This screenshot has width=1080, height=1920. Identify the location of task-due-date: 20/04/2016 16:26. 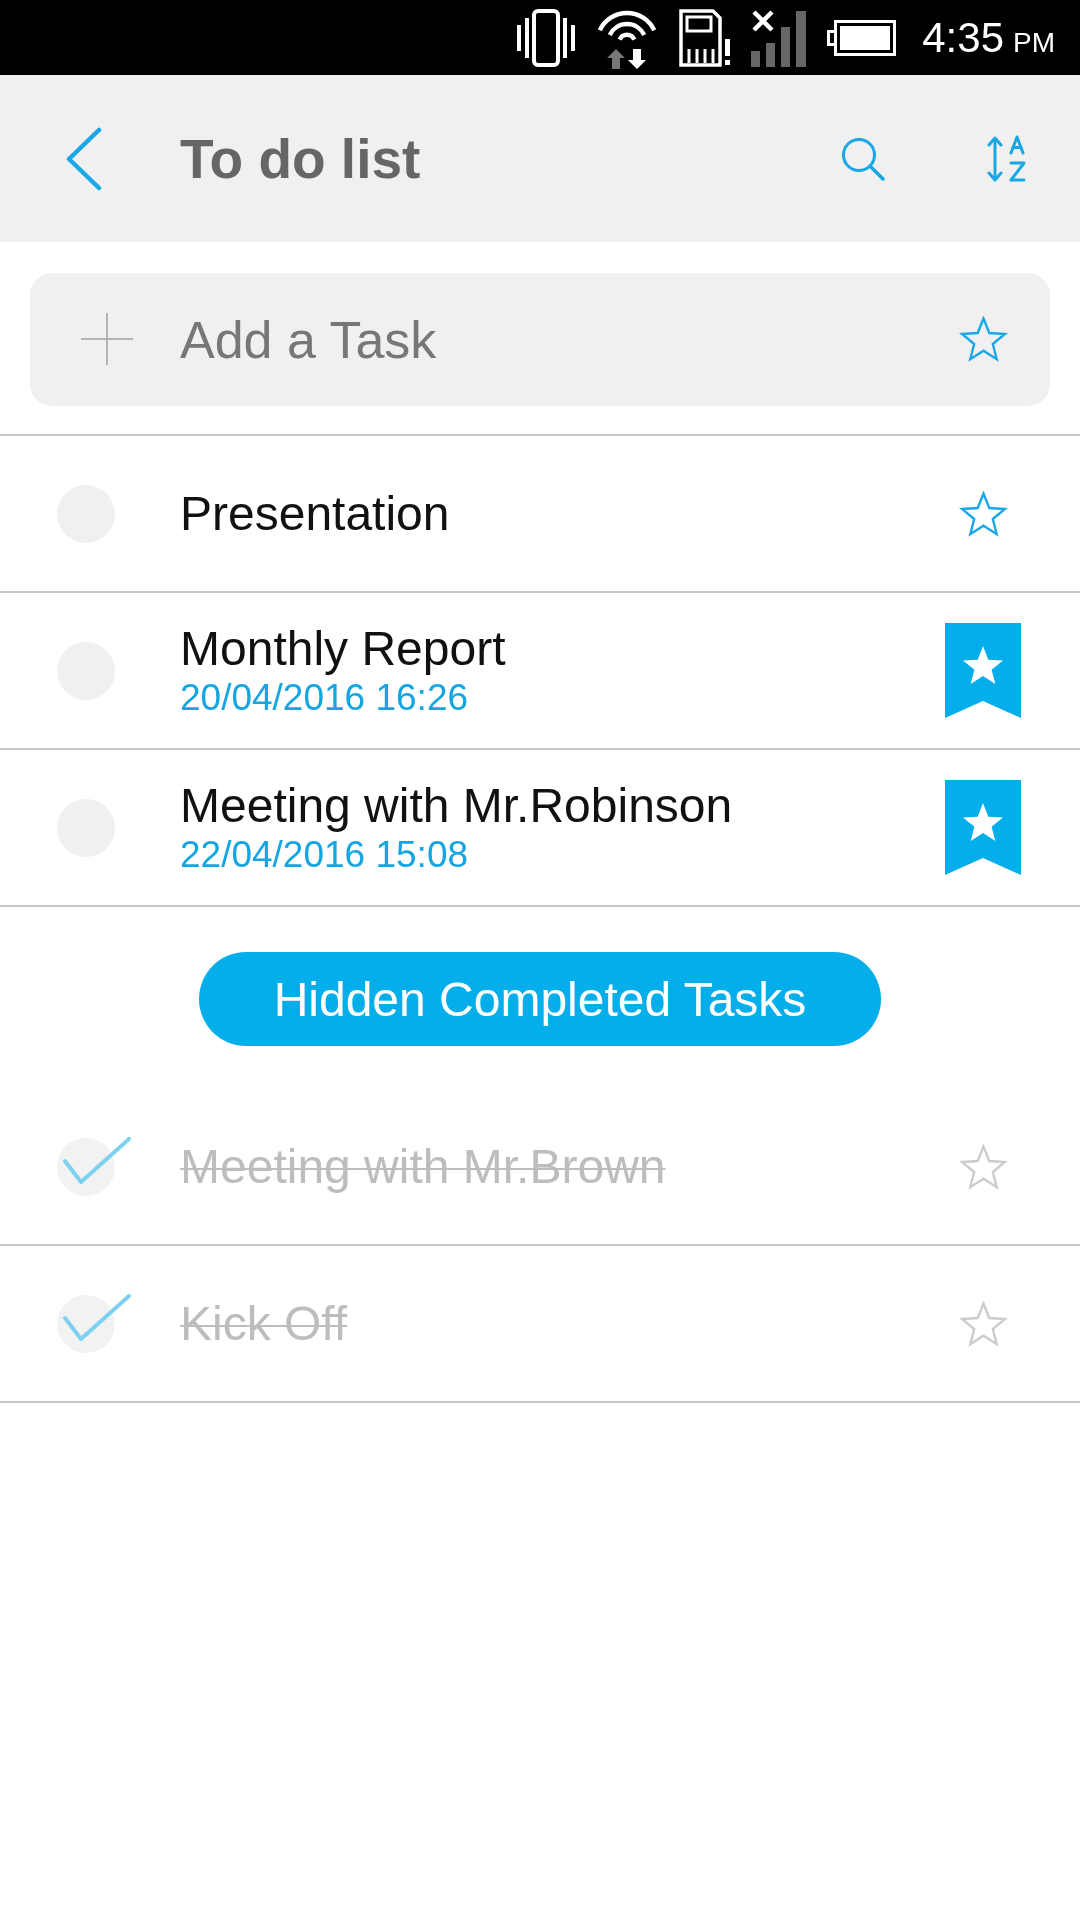
(324, 697).